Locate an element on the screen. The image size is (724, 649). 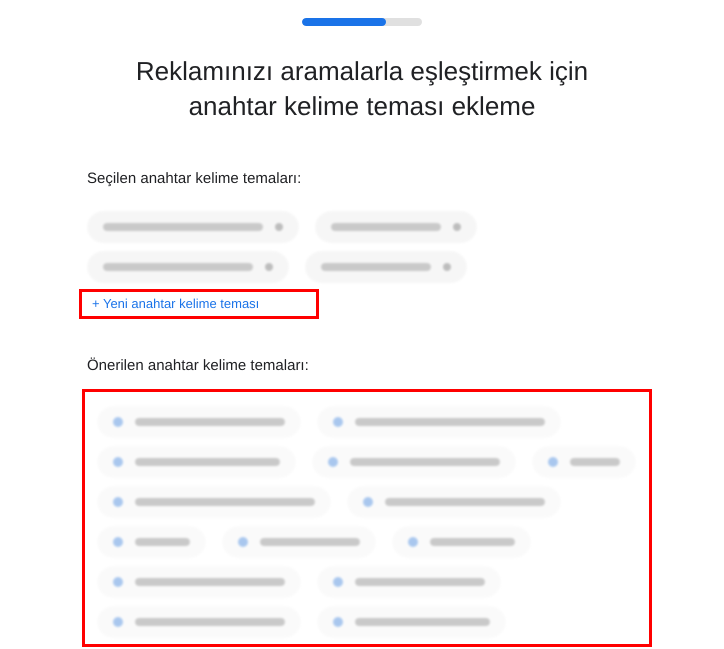
page-title: Reklamınızı aramalarla eşleştirmek için anahtar kelime teması ekleme is located at coordinates (362, 89).